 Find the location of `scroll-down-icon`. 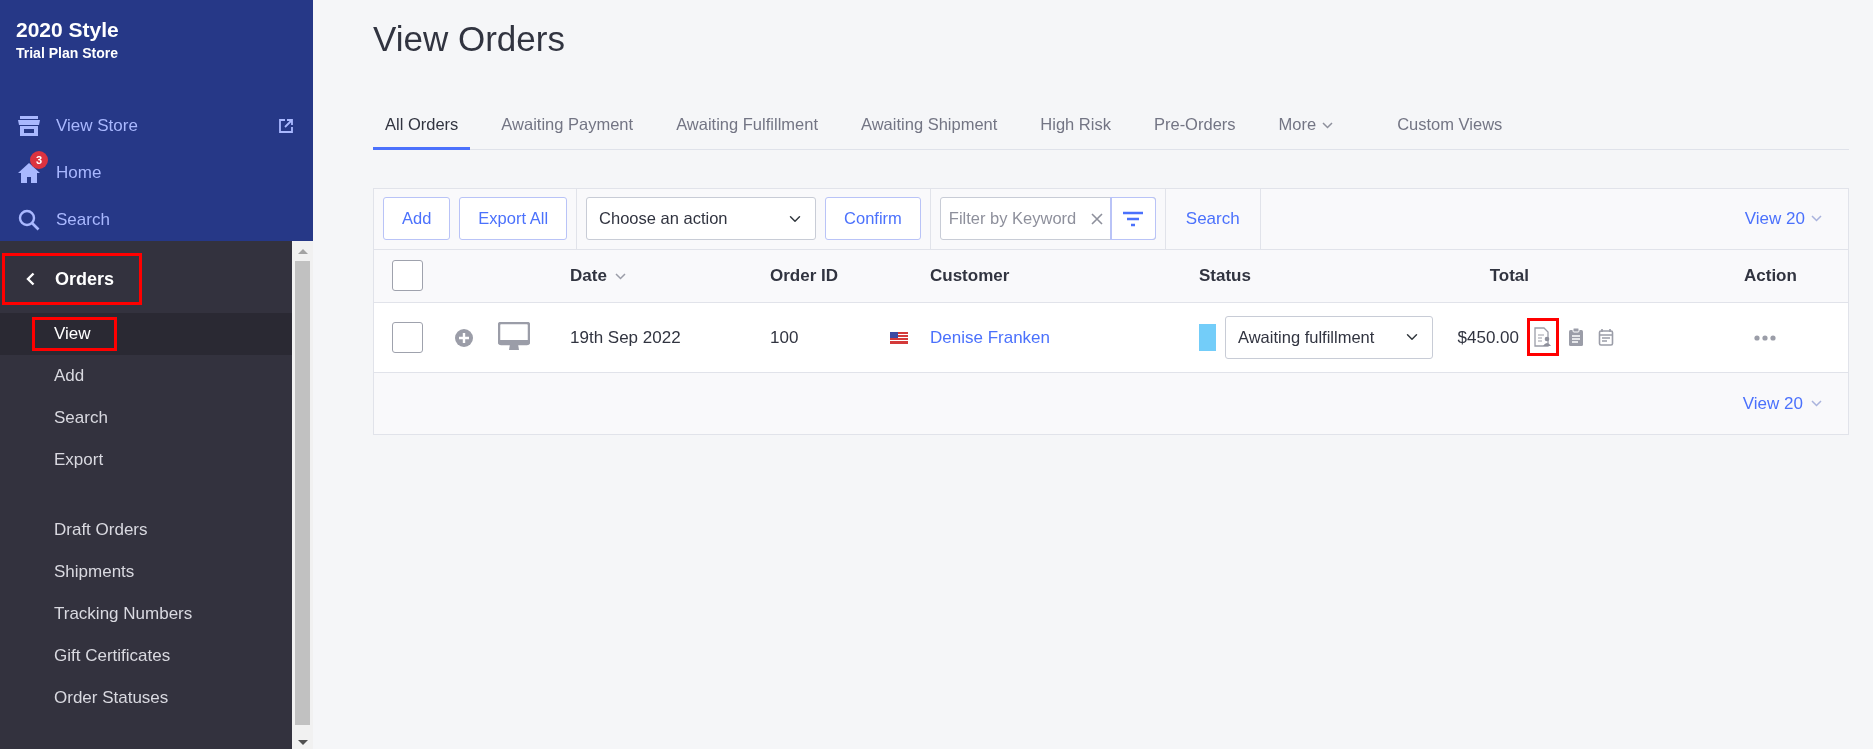

scroll-down-icon is located at coordinates (302, 743).